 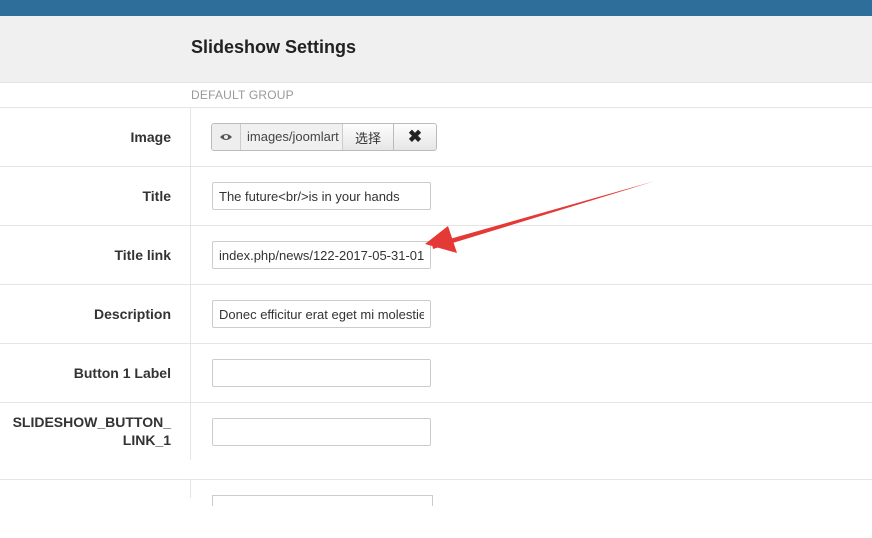 What do you see at coordinates (441, 239) in the screenshot?
I see `arrow-head` at bounding box center [441, 239].